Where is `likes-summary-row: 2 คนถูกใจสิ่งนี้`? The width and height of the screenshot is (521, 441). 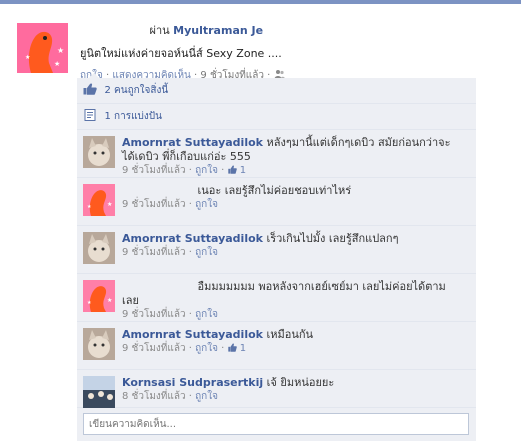
likes-summary-row: 2 คนถูกใจสิ่งนี้ is located at coordinates (276, 91).